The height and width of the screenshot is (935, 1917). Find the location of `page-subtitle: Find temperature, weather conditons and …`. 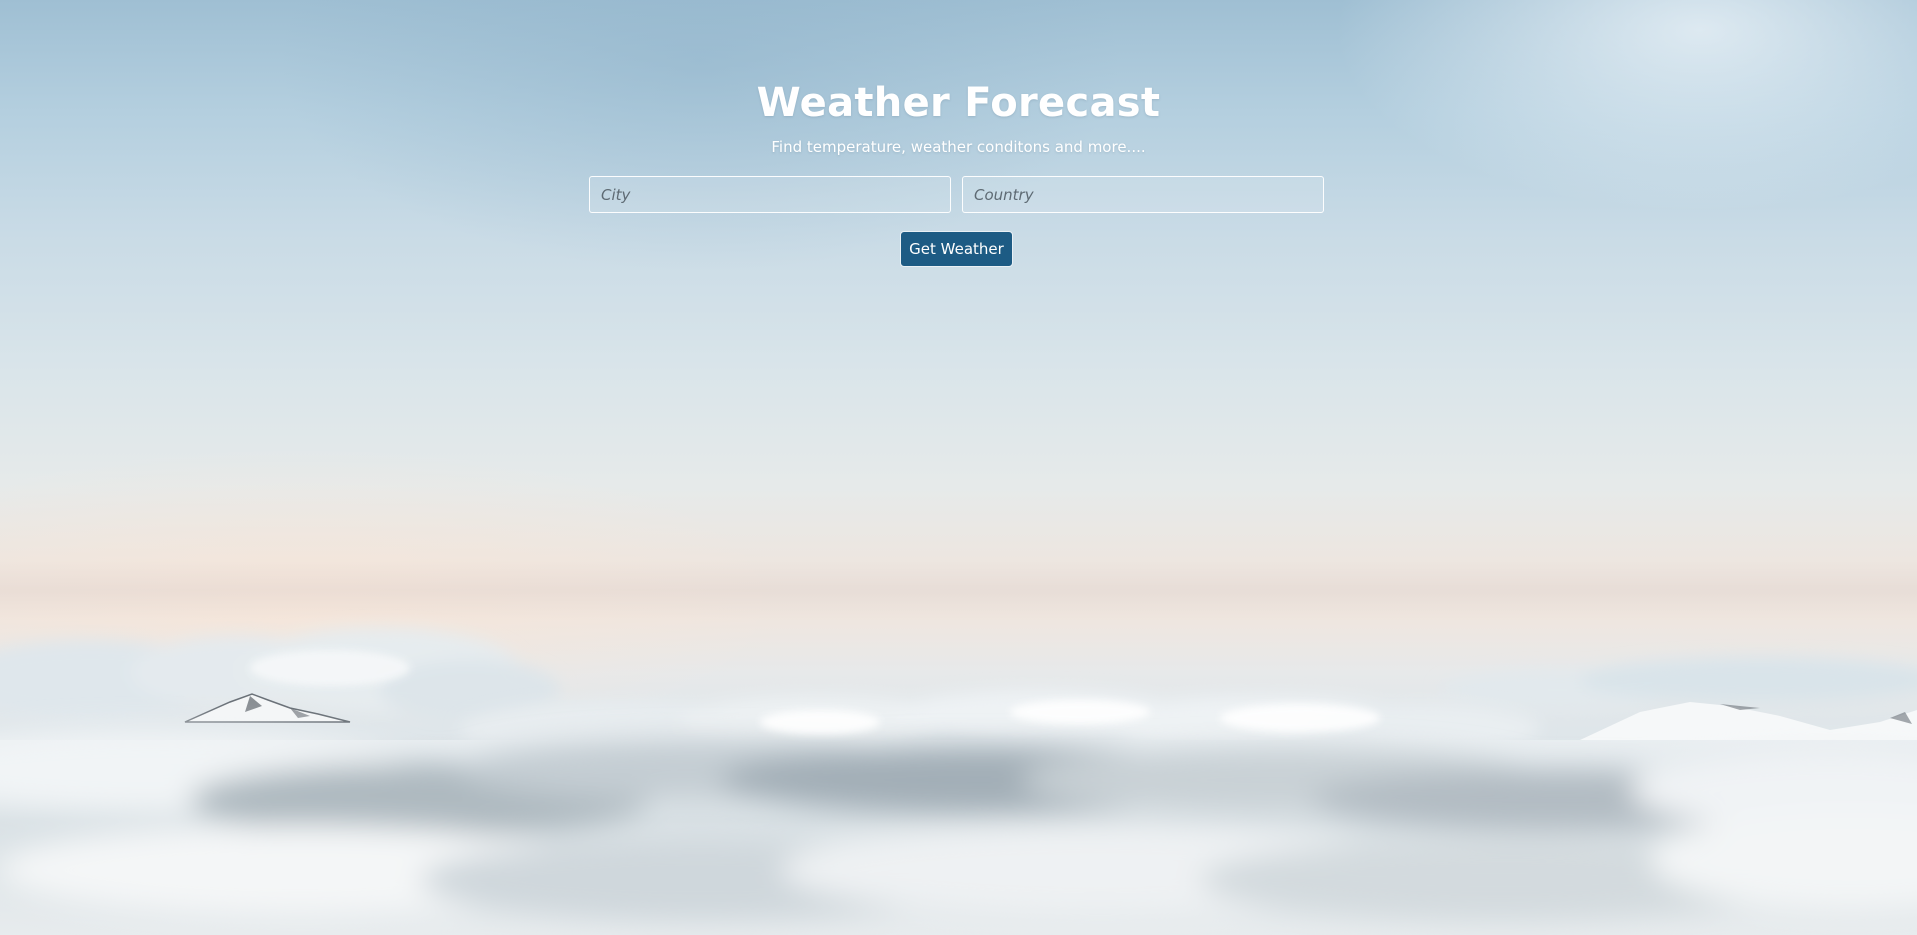

page-subtitle: Find temperature, weather conditons and … is located at coordinates (958, 147).